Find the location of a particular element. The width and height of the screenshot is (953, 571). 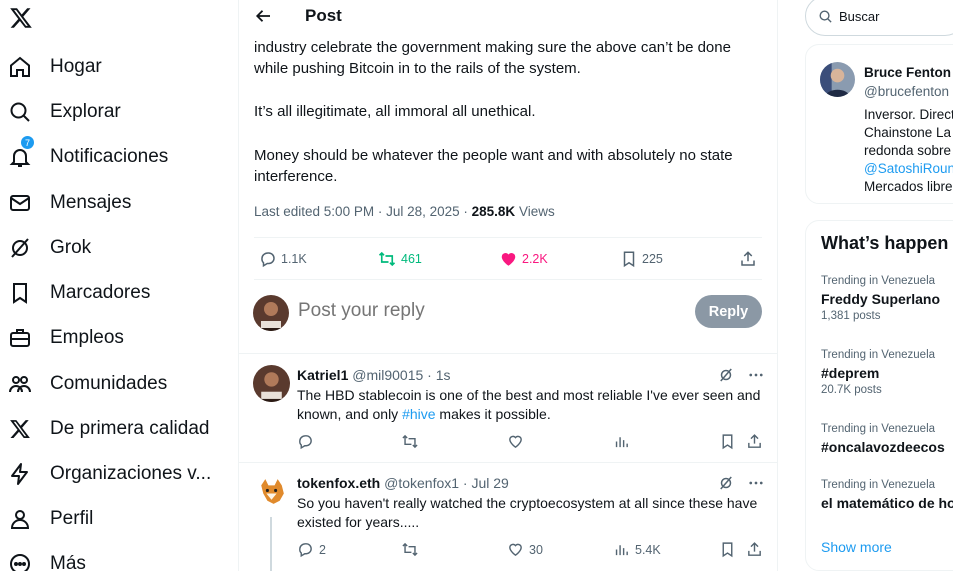

home-icon is located at coordinates (20, 67).